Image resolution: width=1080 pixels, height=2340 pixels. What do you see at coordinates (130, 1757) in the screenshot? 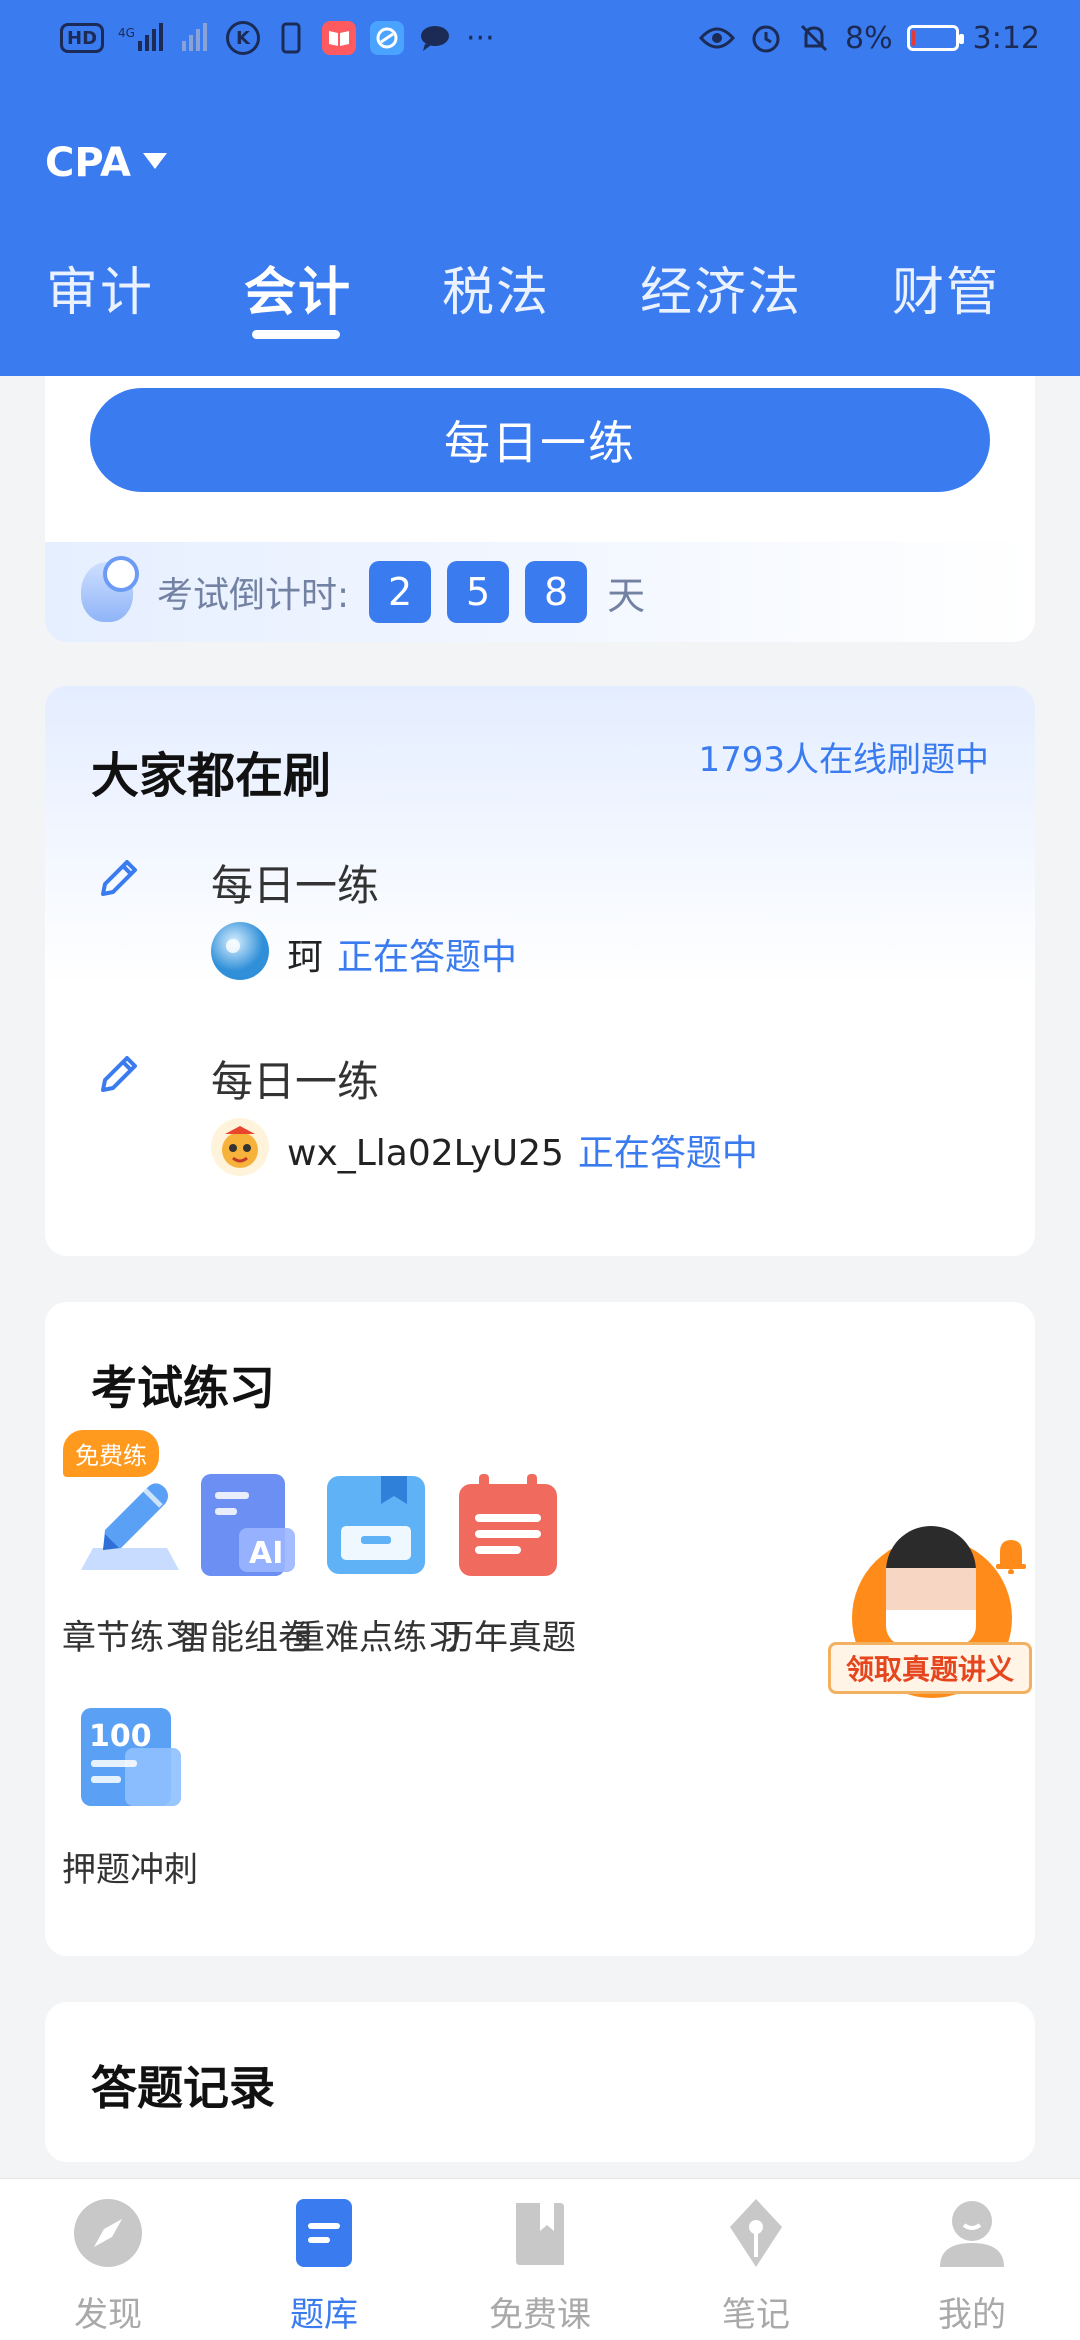
I see `score-100-icon: 100` at bounding box center [130, 1757].